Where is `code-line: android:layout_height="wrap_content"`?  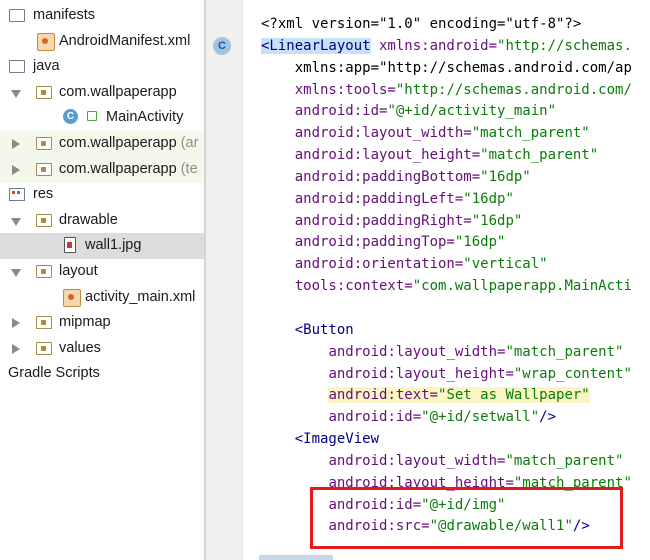
code-line: android:layout_height="wrap_content" is located at coordinates (446, 375).